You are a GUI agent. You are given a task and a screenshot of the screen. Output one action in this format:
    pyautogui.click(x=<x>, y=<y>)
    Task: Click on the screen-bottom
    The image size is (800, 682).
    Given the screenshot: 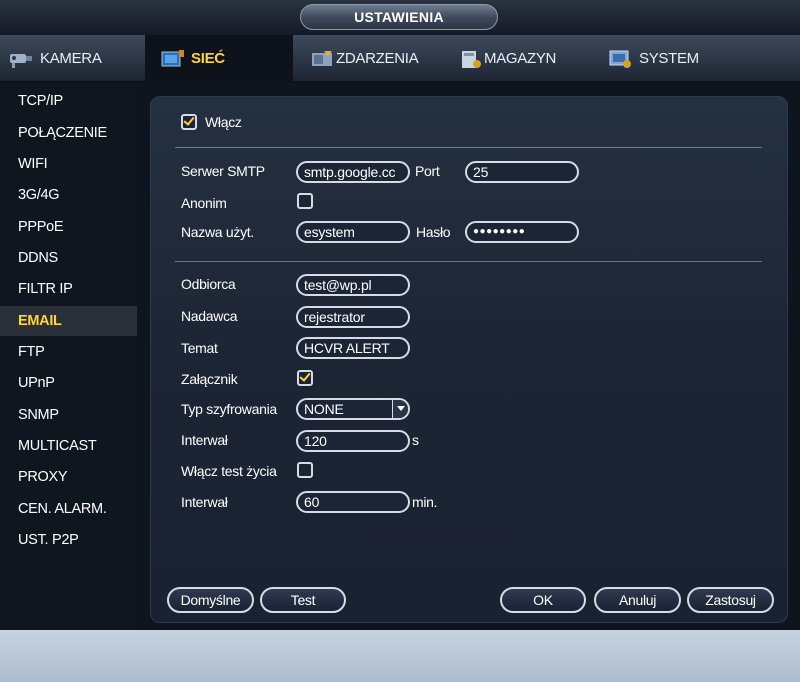 What is the action you would take?
    pyautogui.click(x=400, y=656)
    